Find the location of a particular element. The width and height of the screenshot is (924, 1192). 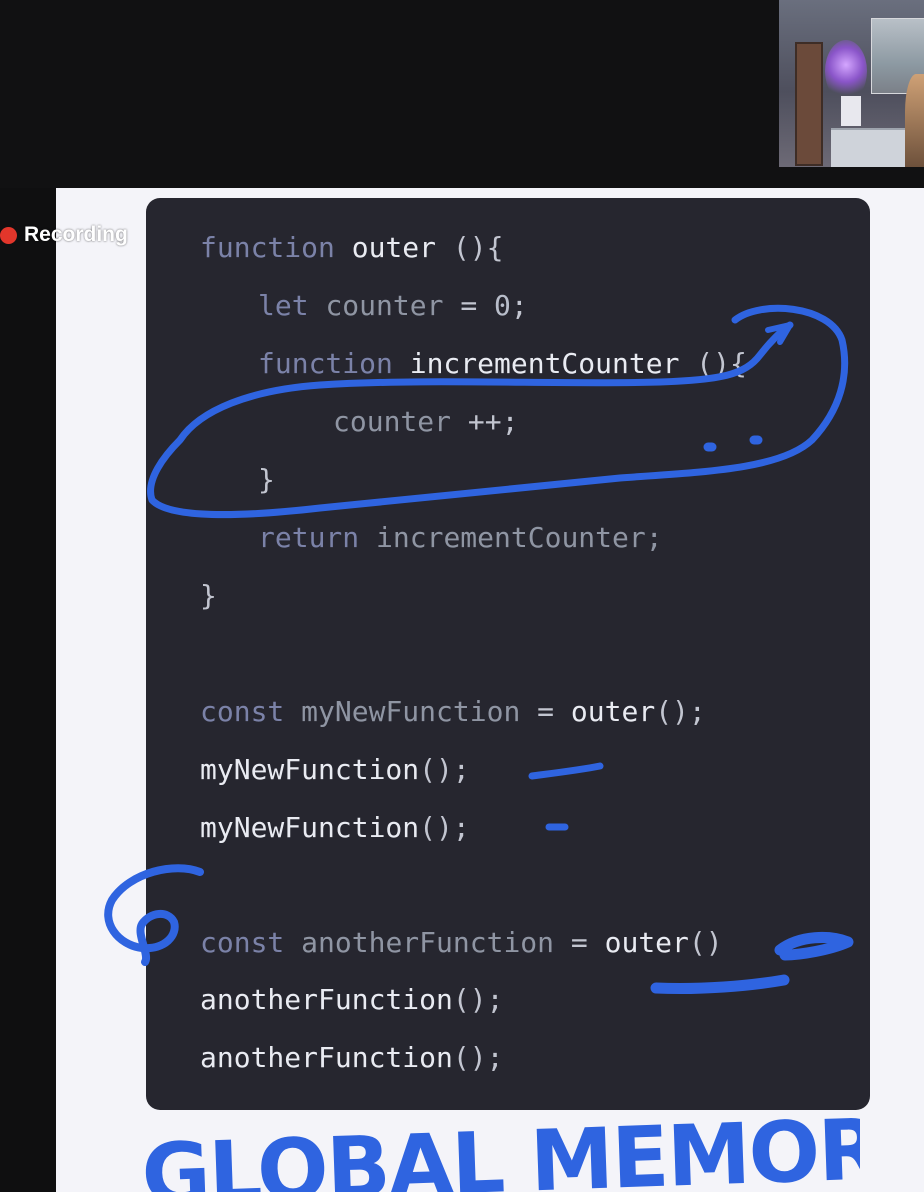

code-line-1: function outer (){ is located at coordinates (351, 248).